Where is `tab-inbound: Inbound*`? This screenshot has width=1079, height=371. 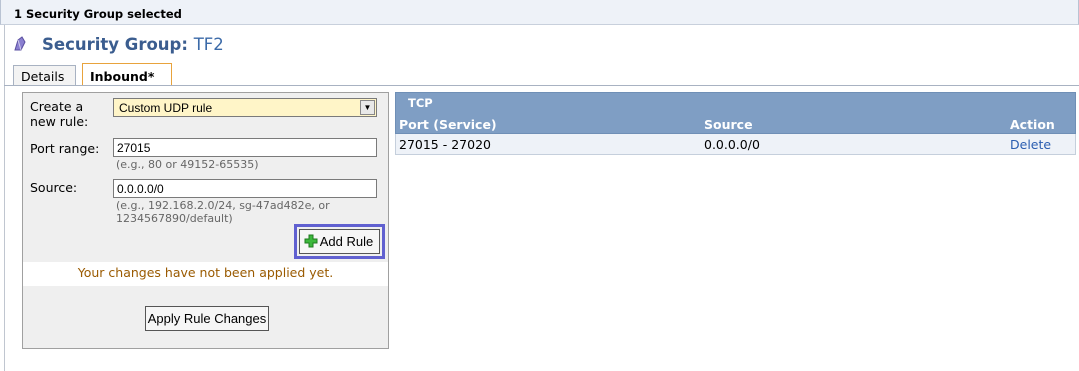 tab-inbound: Inbound* is located at coordinates (127, 74).